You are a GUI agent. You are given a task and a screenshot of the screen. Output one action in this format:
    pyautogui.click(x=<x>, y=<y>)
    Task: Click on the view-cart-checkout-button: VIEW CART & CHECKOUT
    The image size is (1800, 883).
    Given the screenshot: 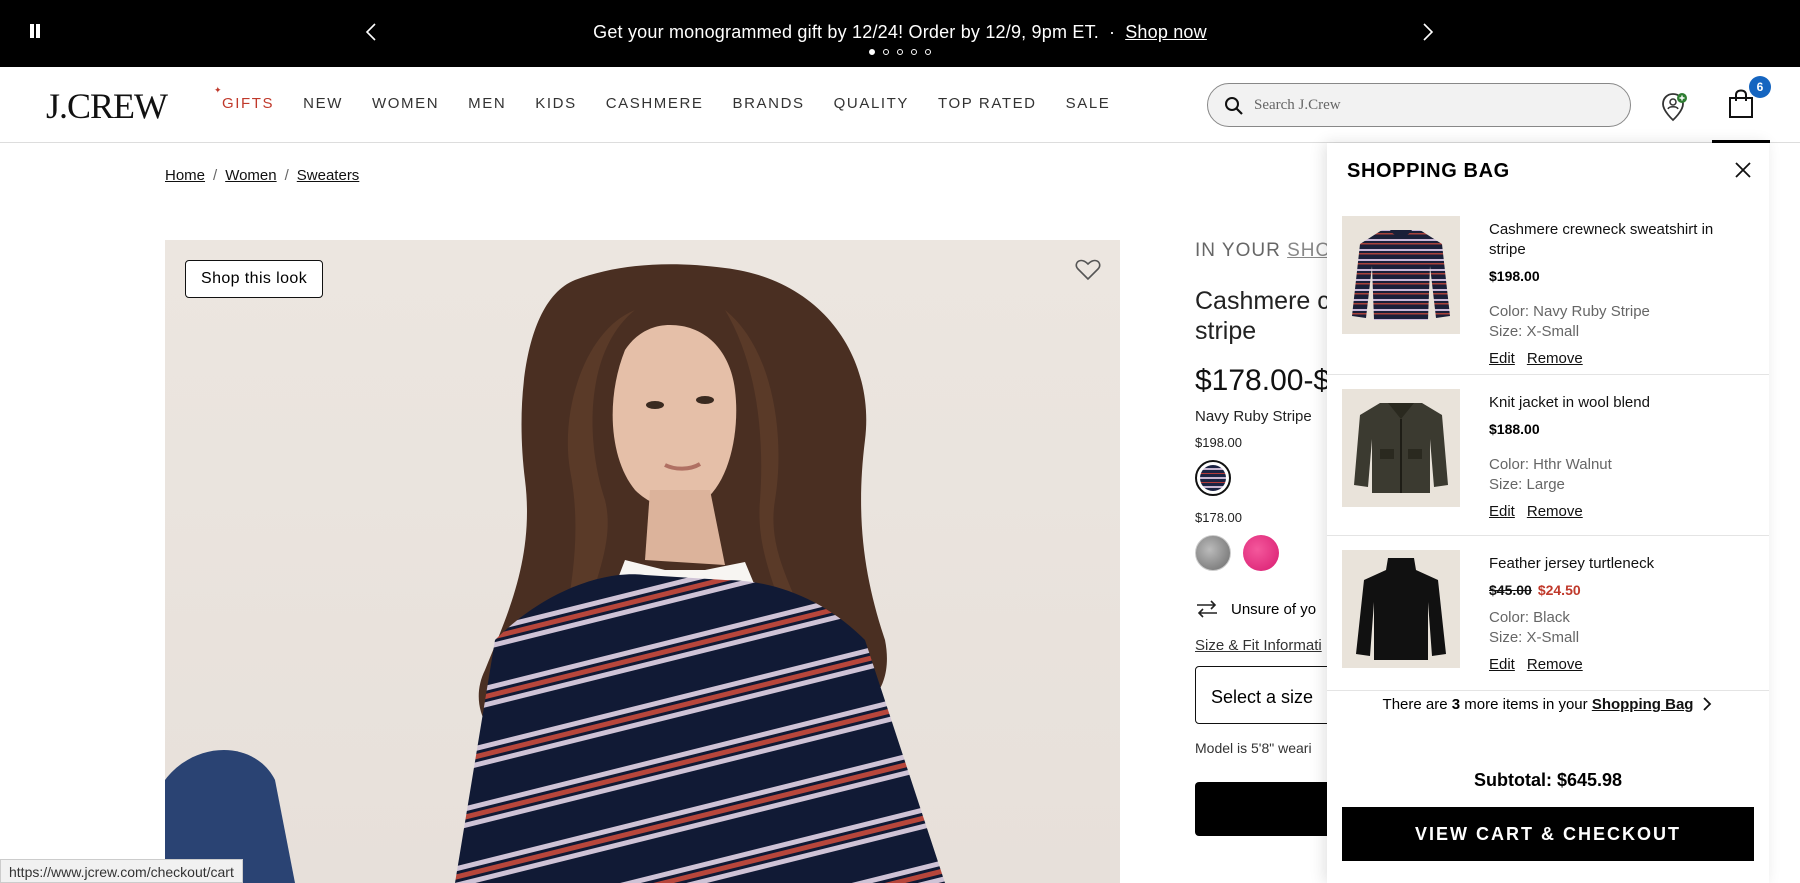 What is the action you would take?
    pyautogui.click(x=1548, y=834)
    